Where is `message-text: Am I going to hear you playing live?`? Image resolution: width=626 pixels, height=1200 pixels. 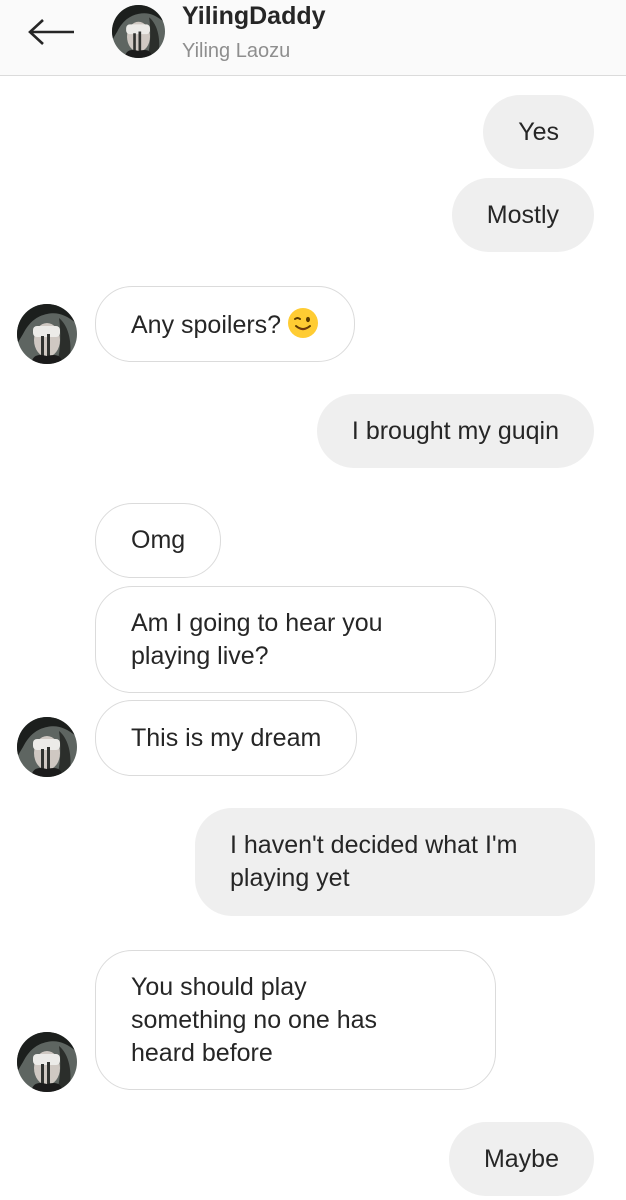 message-text: Am I going to hear you playing live? is located at coordinates (257, 639).